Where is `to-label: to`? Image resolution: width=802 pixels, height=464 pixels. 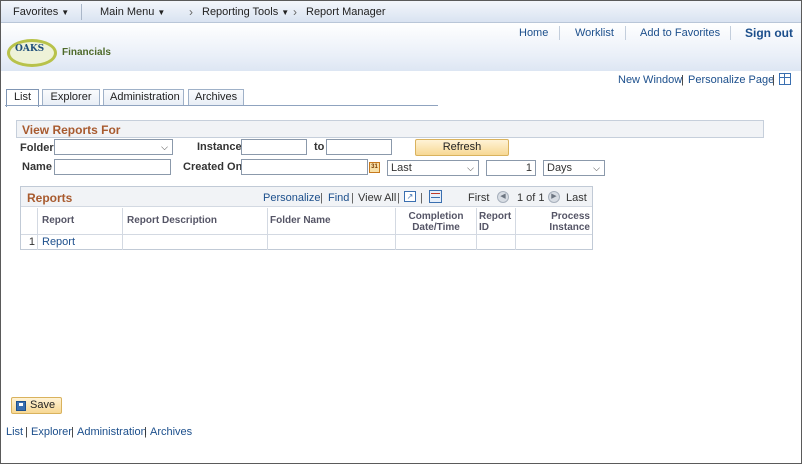
to-label: to is located at coordinates (319, 147).